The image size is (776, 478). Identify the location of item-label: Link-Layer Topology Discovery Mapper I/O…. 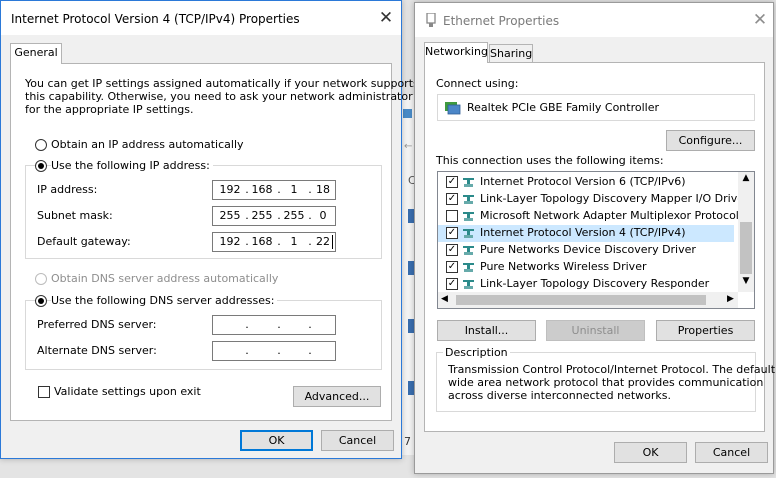
(614, 198).